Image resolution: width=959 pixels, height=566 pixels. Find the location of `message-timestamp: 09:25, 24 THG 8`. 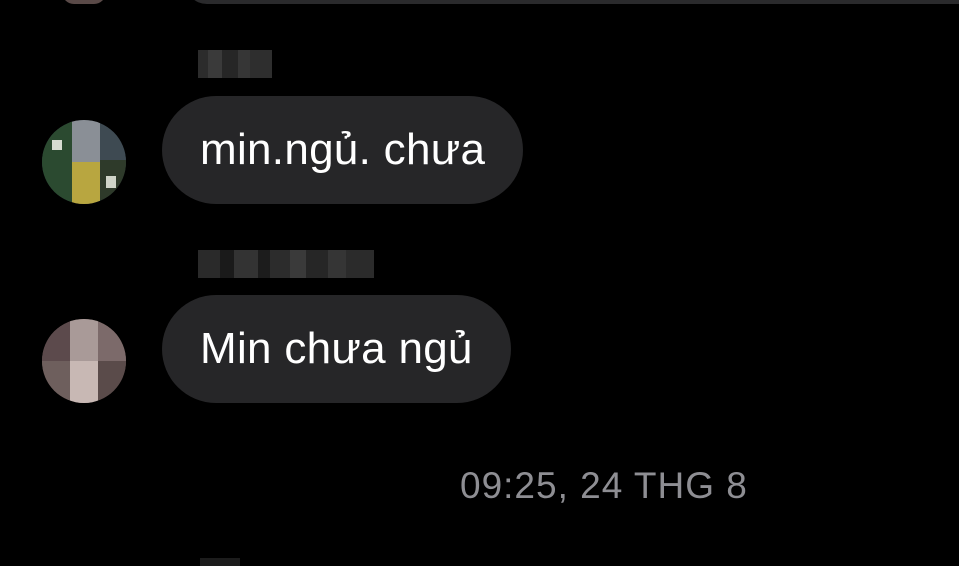

message-timestamp: 09:25, 24 THG 8 is located at coordinates (604, 485).